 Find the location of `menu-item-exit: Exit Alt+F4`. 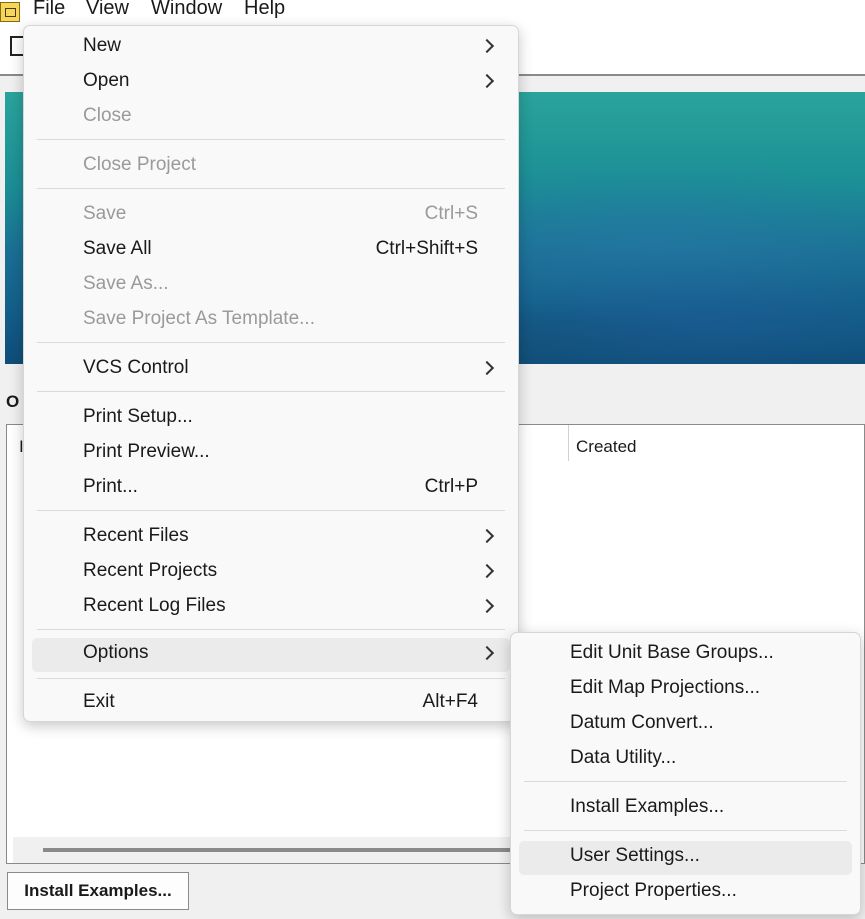

menu-item-exit: Exit Alt+F4 is located at coordinates (271, 704).